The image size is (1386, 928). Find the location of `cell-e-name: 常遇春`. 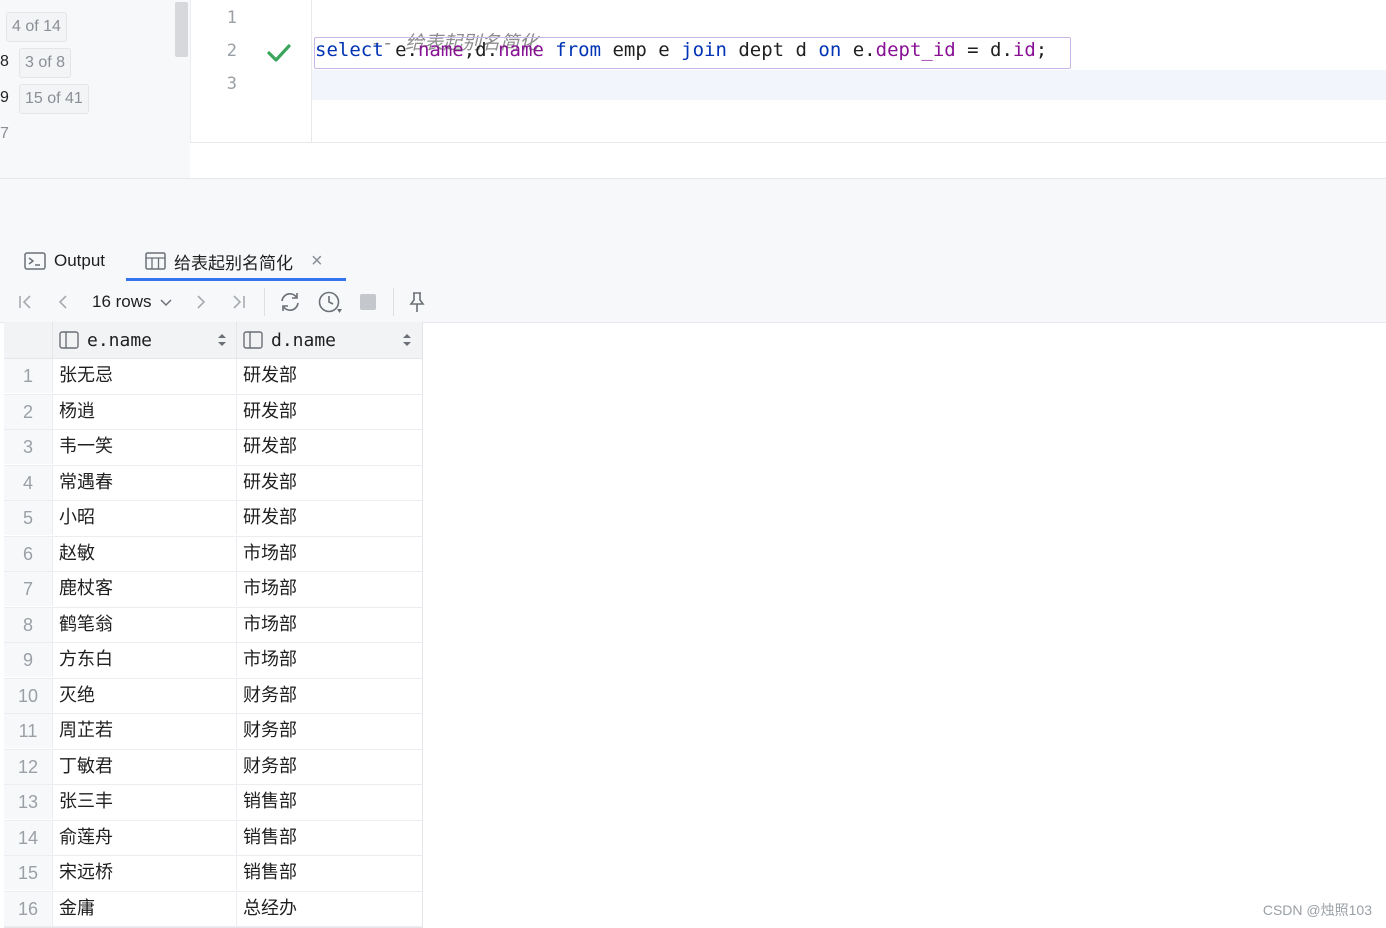

cell-e-name: 常遇春 is located at coordinates (144, 482).